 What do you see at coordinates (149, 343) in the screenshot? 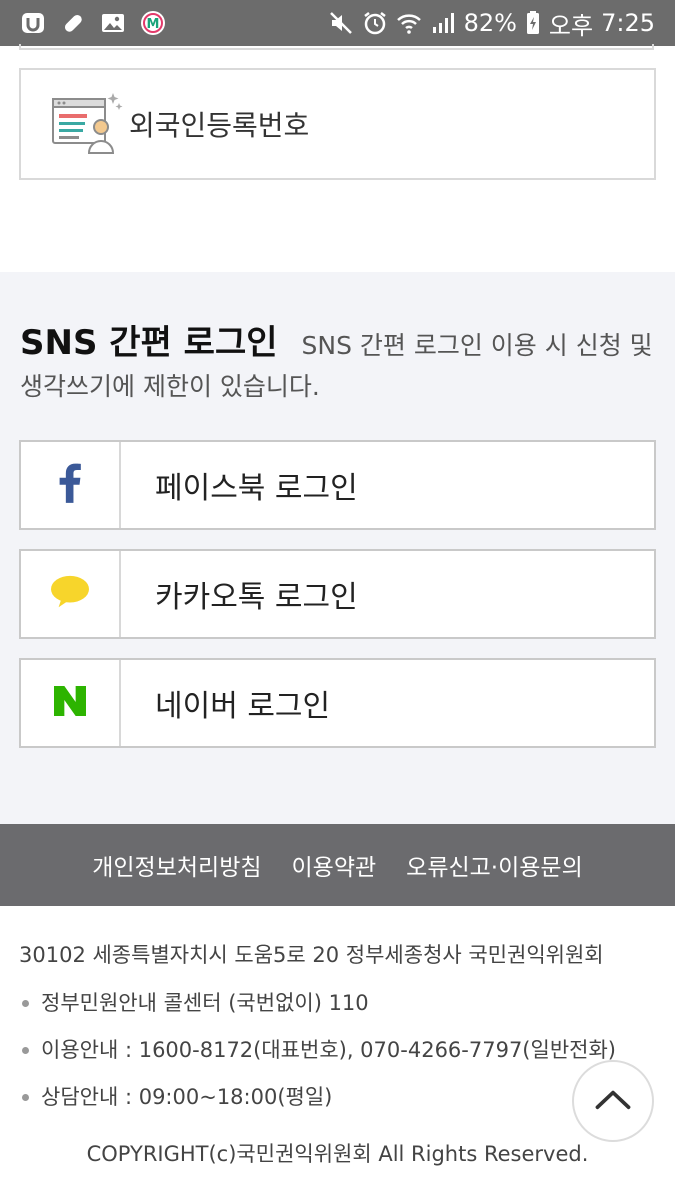
I see `sns-title: SNS 간편 로그인` at bounding box center [149, 343].